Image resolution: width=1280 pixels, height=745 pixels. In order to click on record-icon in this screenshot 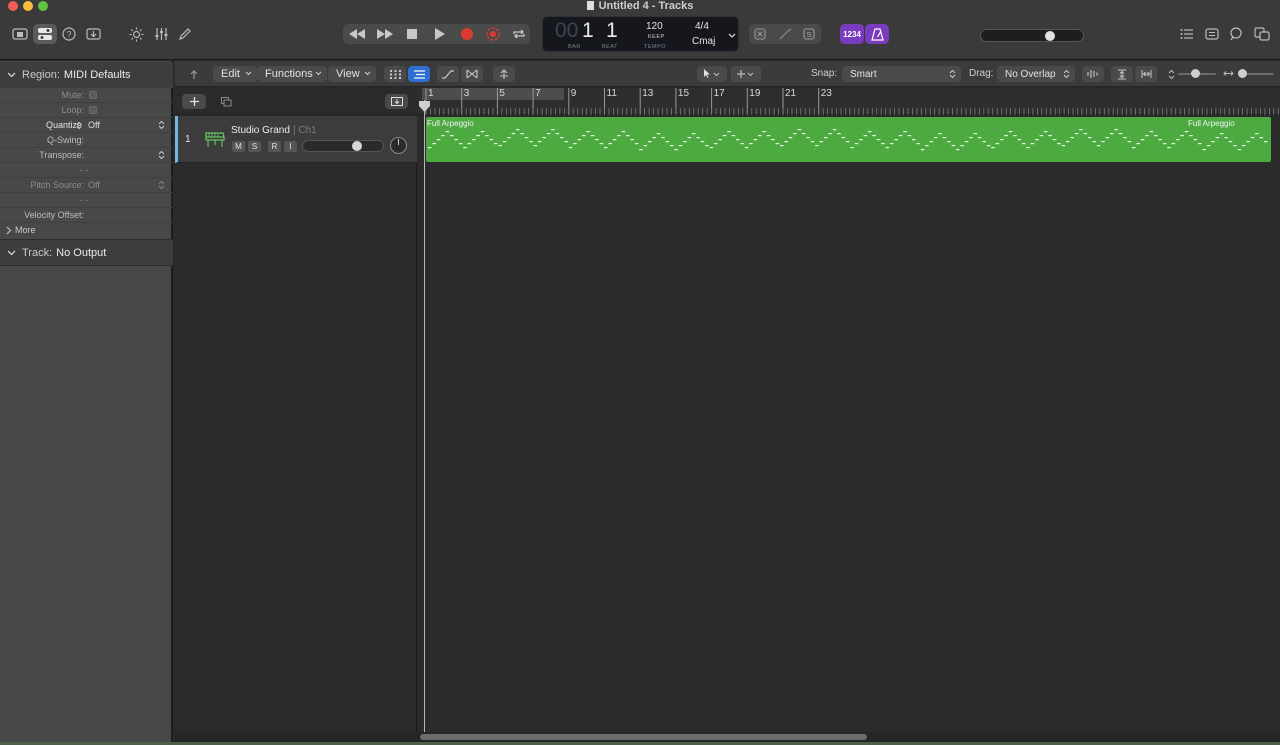, I will do `click(467, 34)`.